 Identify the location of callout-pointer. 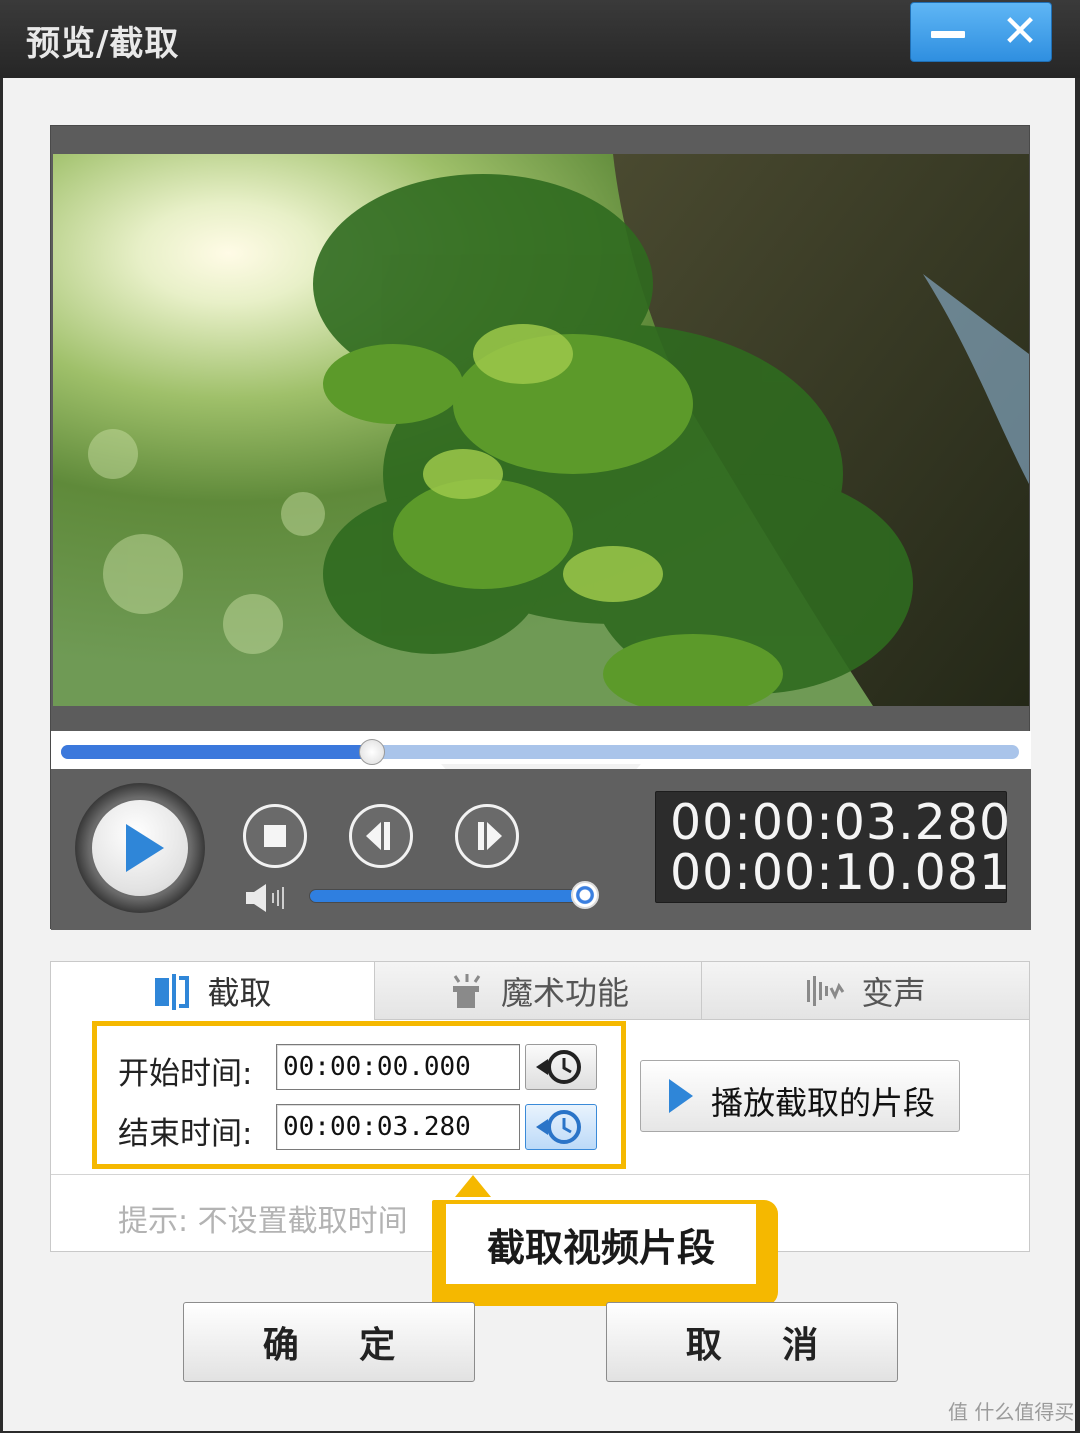
(473, 1186).